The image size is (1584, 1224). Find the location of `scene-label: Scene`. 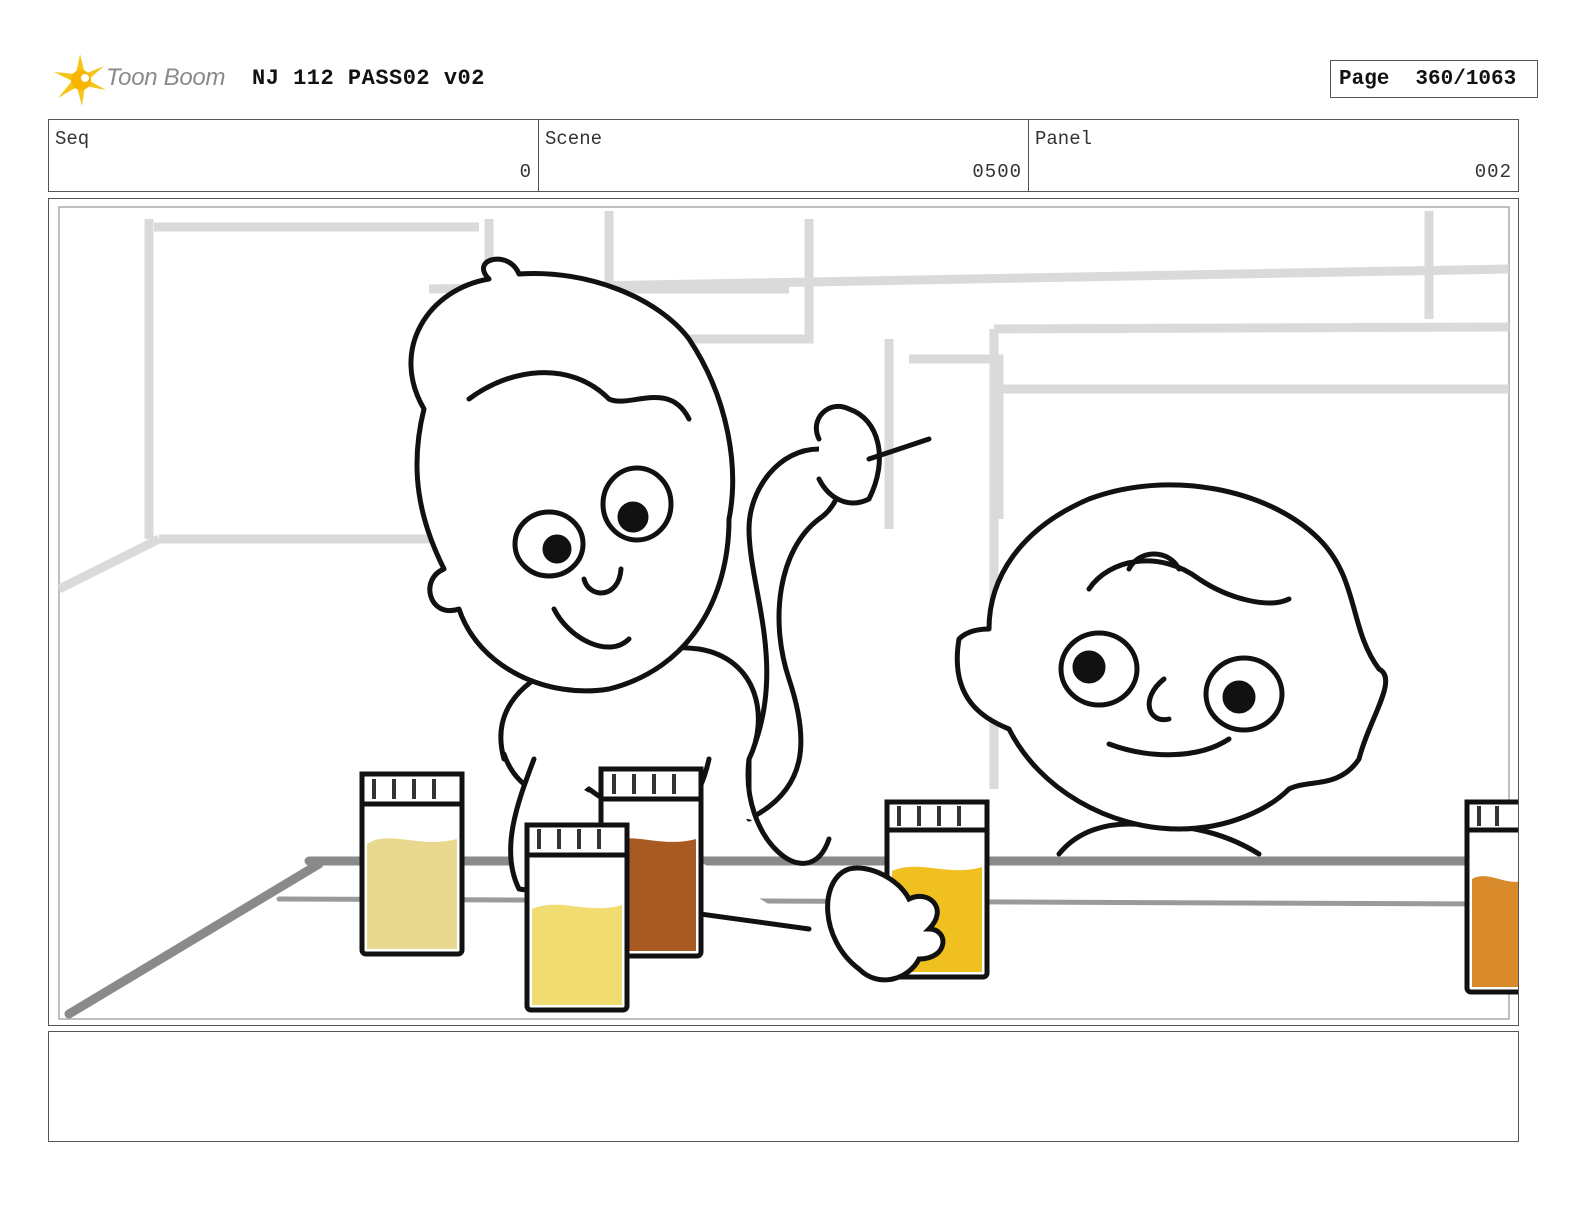

scene-label: Scene is located at coordinates (574, 139).